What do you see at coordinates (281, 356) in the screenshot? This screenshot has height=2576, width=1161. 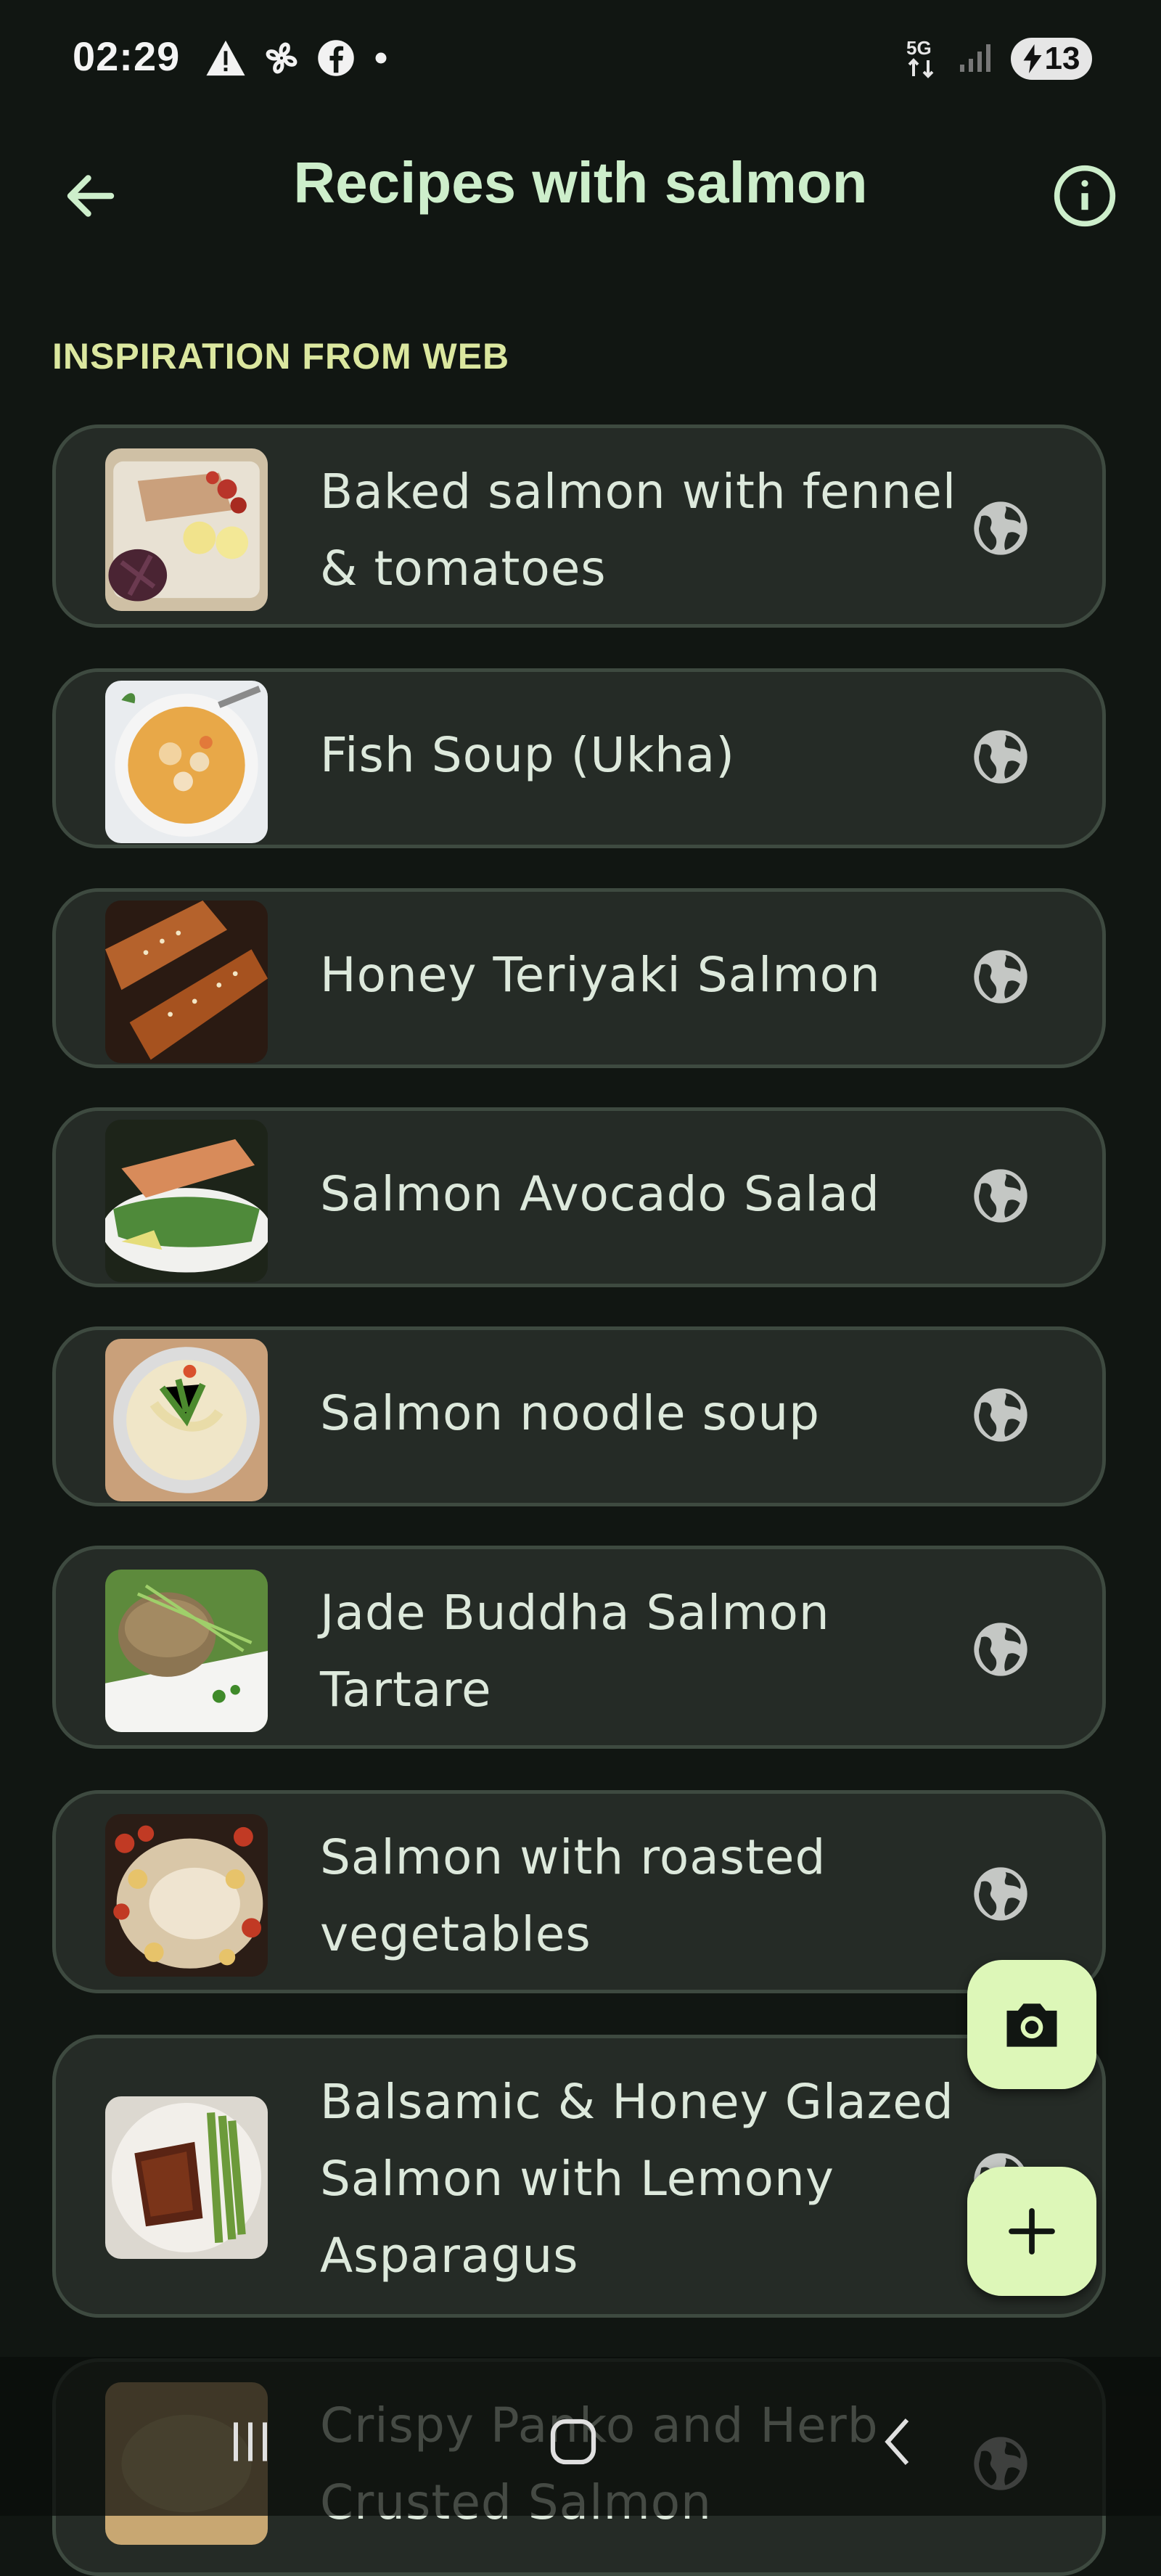 I see `section-header: INSPIRATION FROM WEB` at bounding box center [281, 356].